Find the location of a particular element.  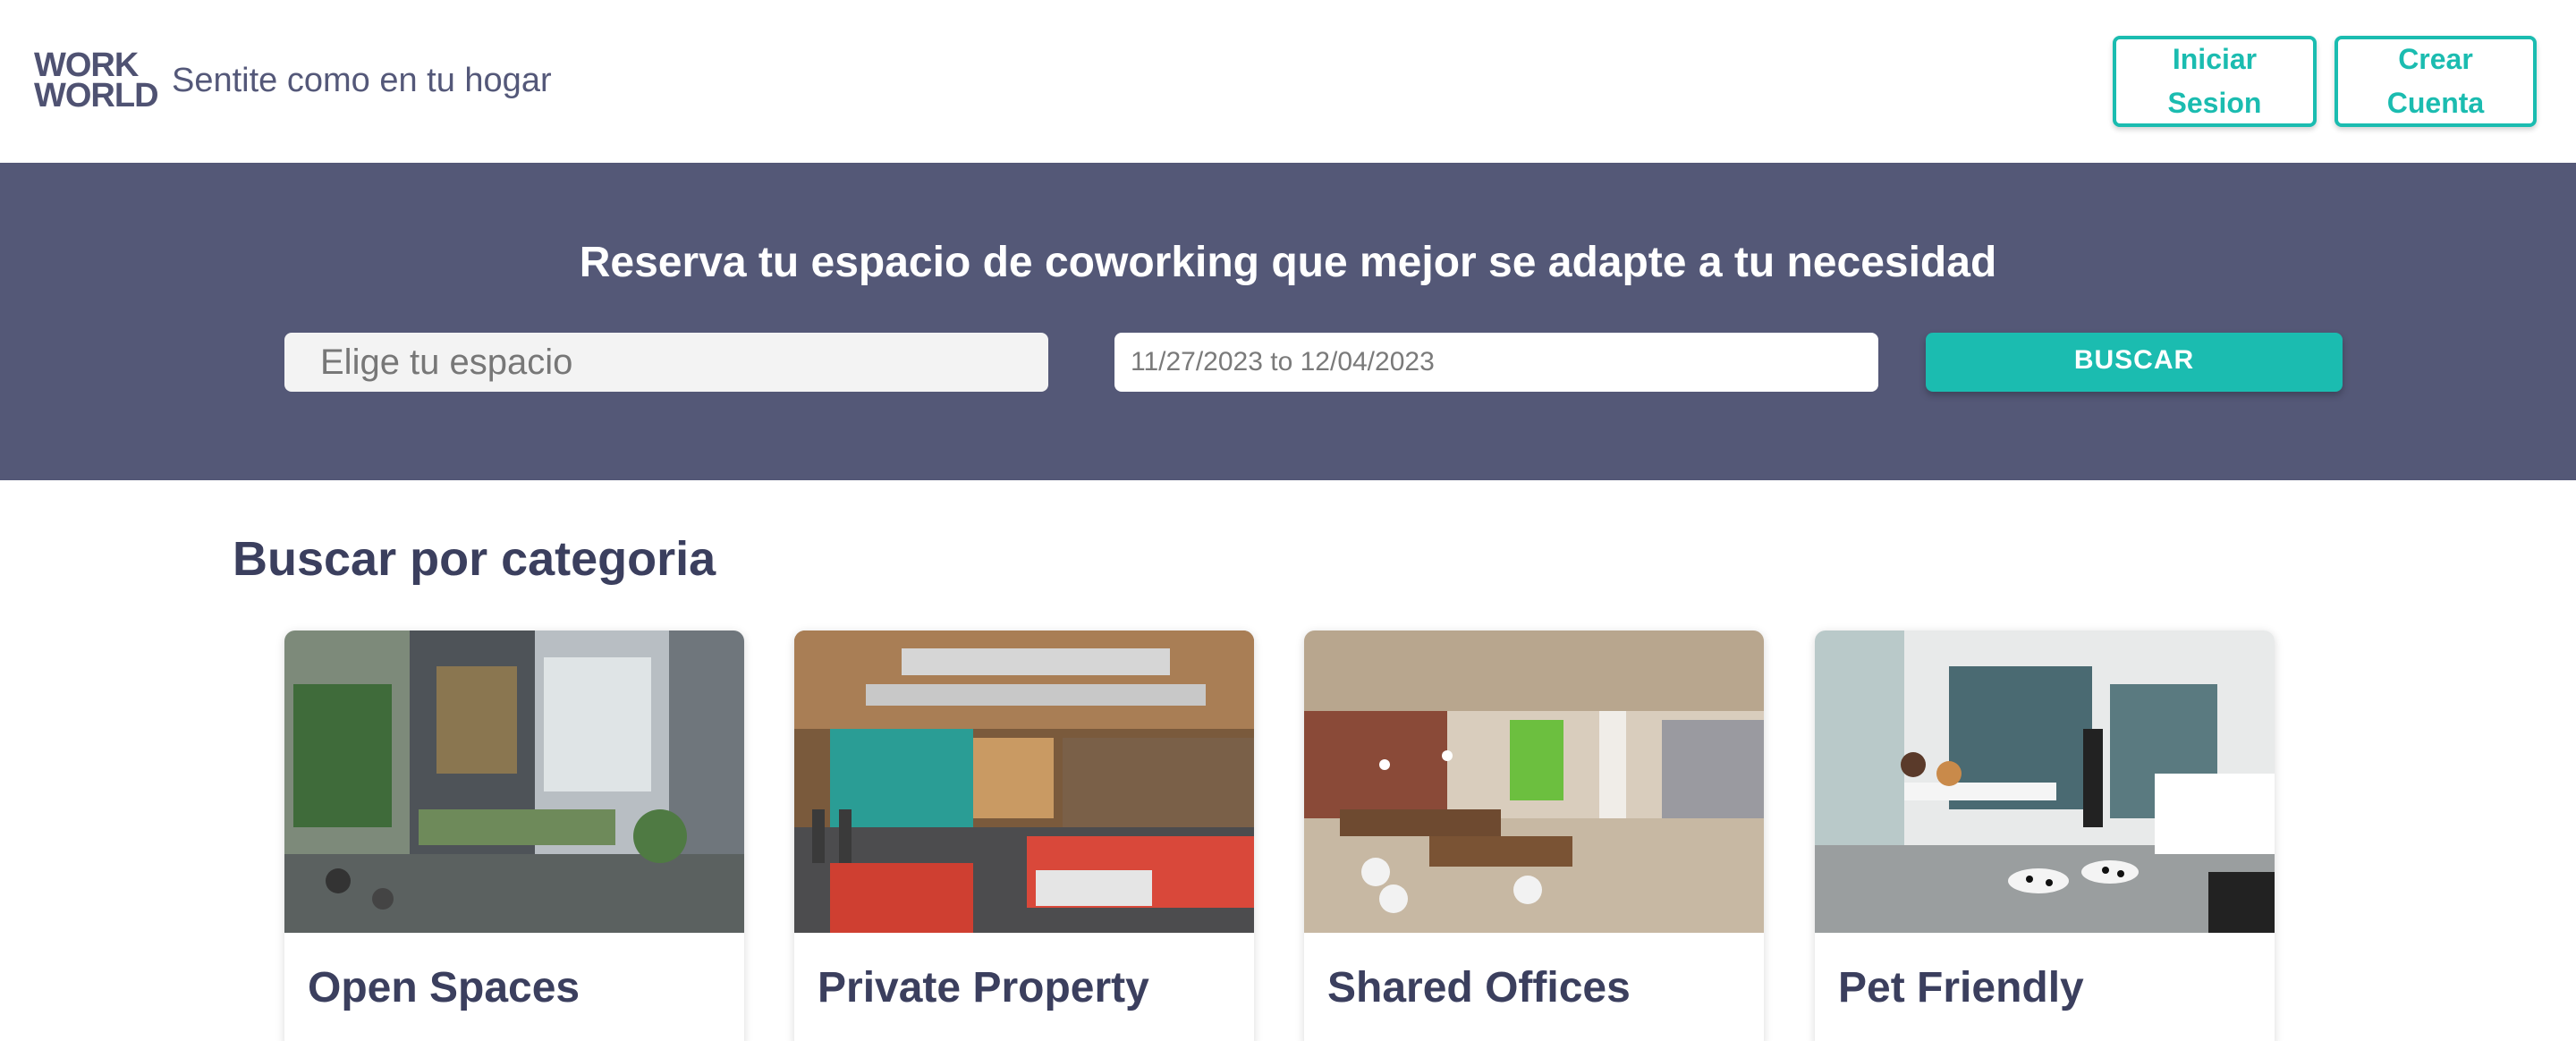

category-card-open-spaces: Open Spaces is located at coordinates (514, 836).